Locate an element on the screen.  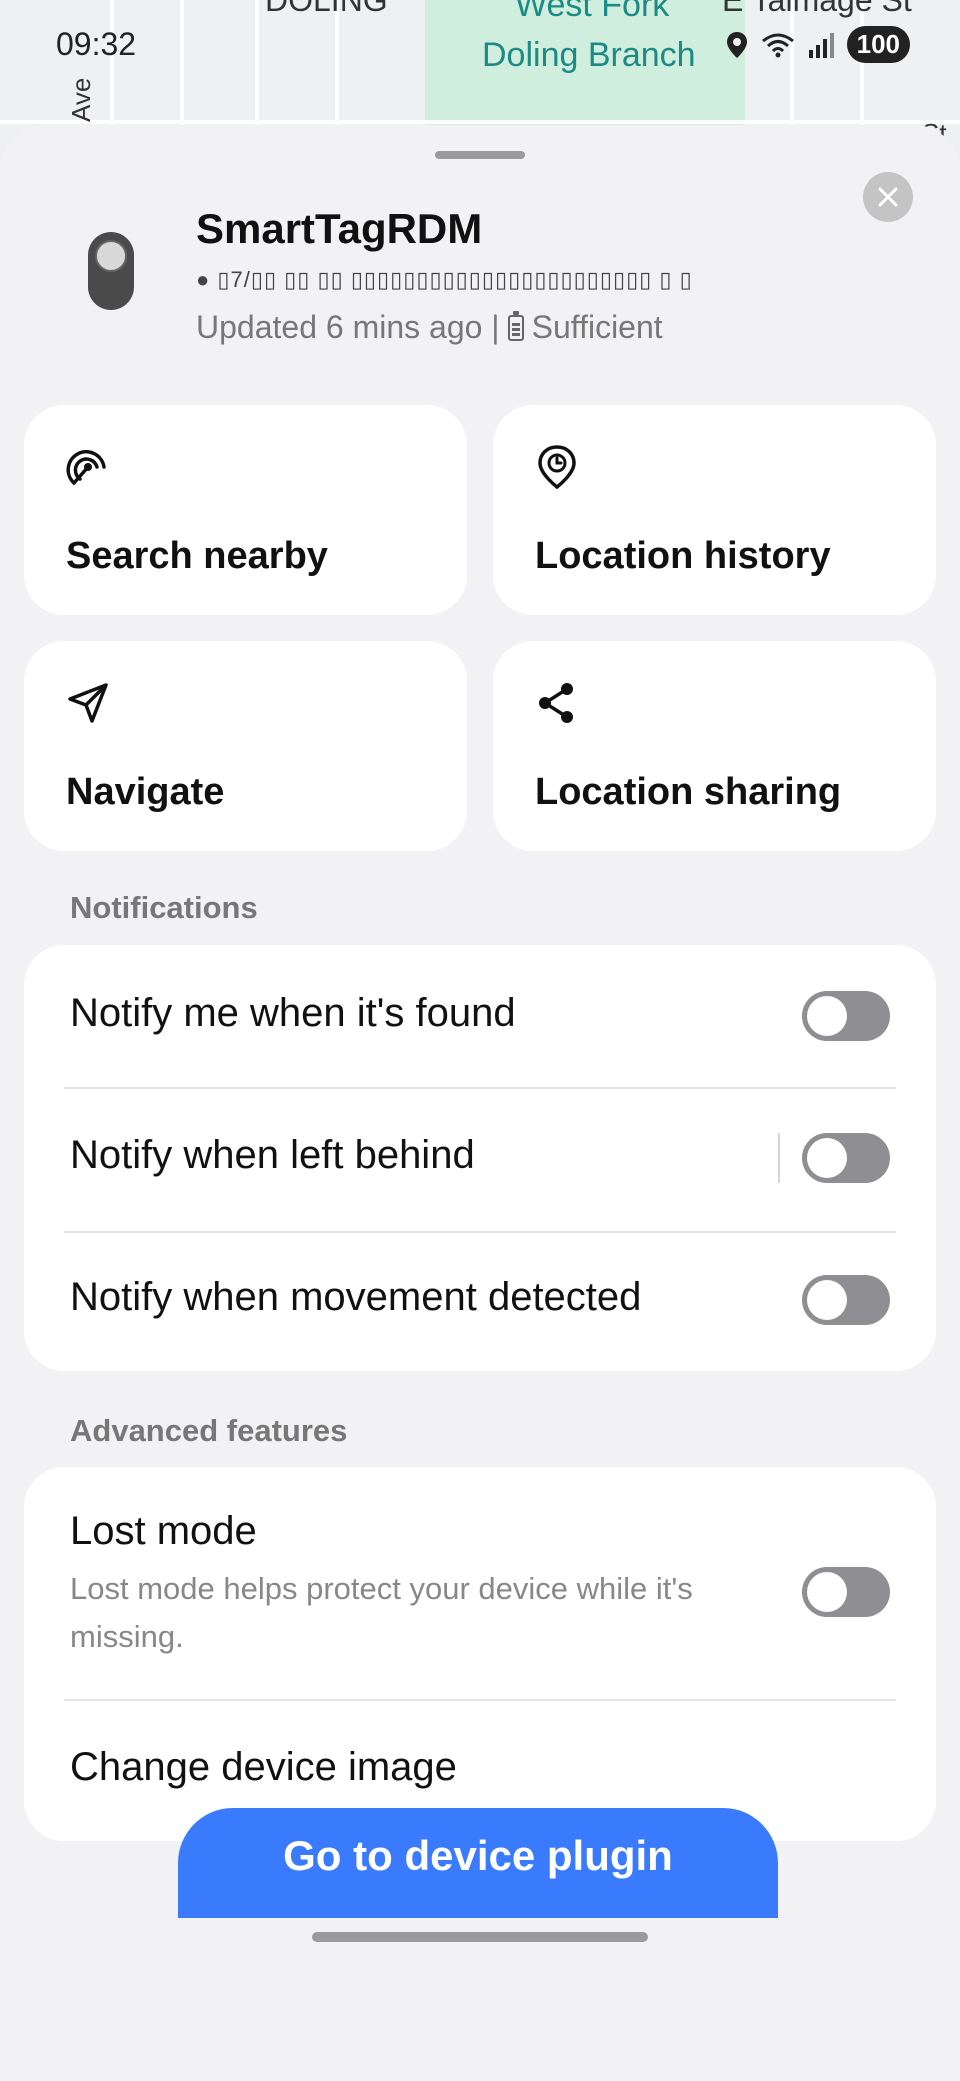
location-history-icon is located at coordinates (557, 467).